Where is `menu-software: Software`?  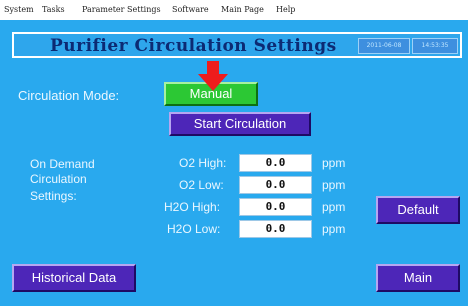 menu-software: Software is located at coordinates (190, 9).